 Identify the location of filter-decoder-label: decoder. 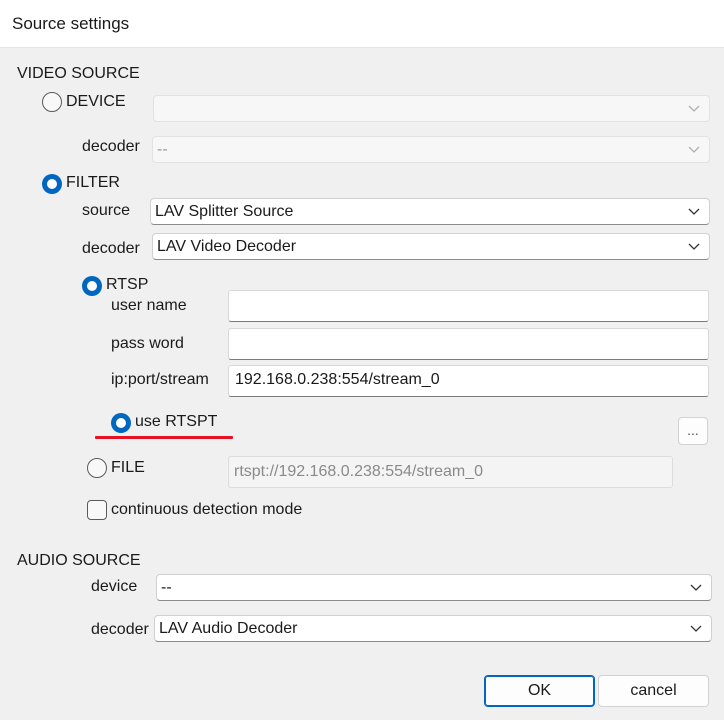
(111, 248).